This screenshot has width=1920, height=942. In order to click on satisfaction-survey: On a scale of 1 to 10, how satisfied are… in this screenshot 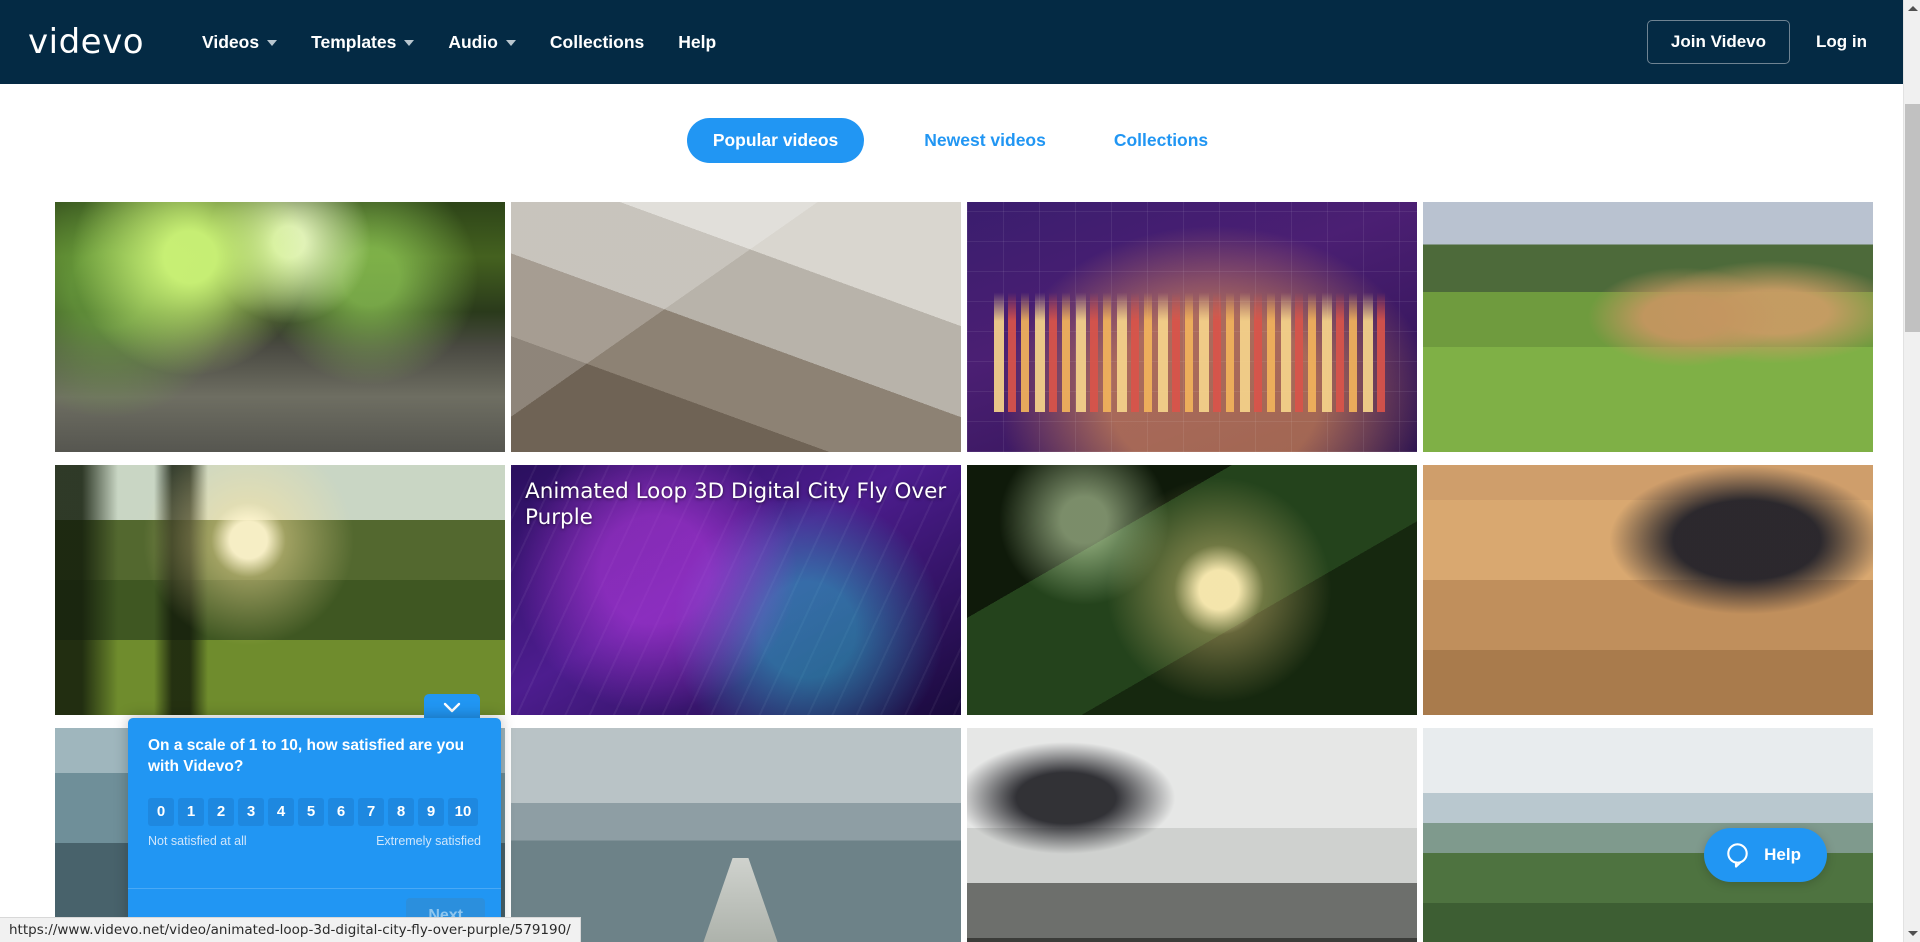, I will do `click(314, 830)`.